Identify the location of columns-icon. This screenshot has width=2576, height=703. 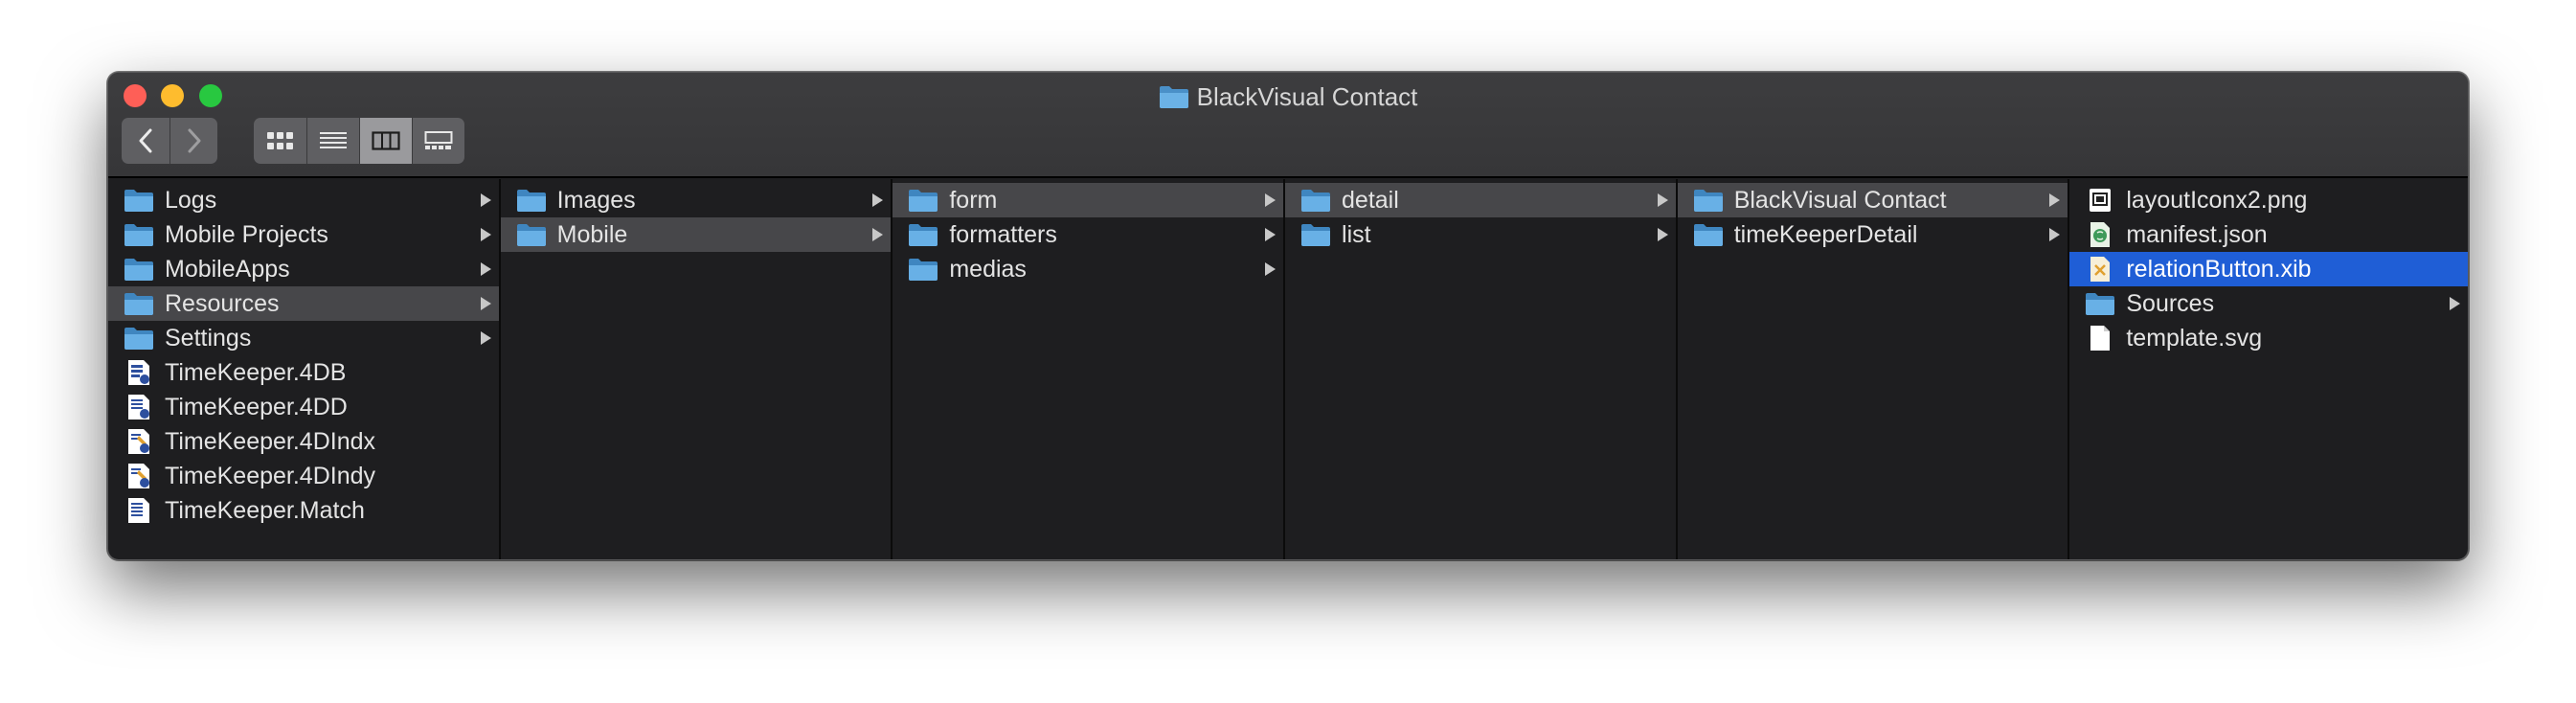
(386, 140).